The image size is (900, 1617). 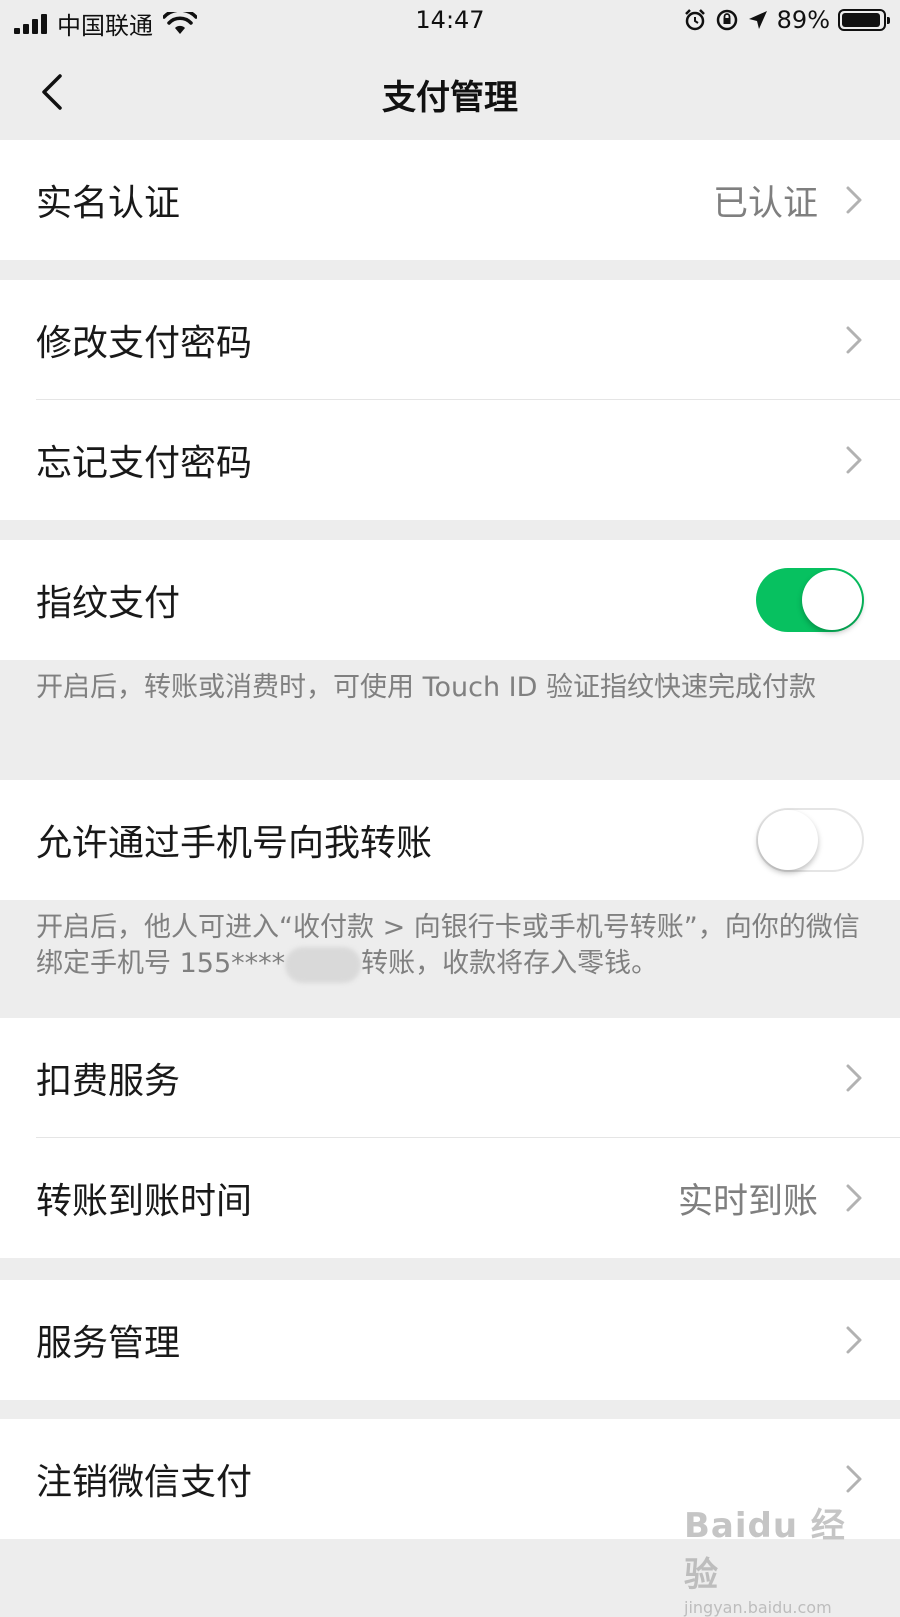 I want to click on nav-bar: 支付管理, so click(x=450, y=92).